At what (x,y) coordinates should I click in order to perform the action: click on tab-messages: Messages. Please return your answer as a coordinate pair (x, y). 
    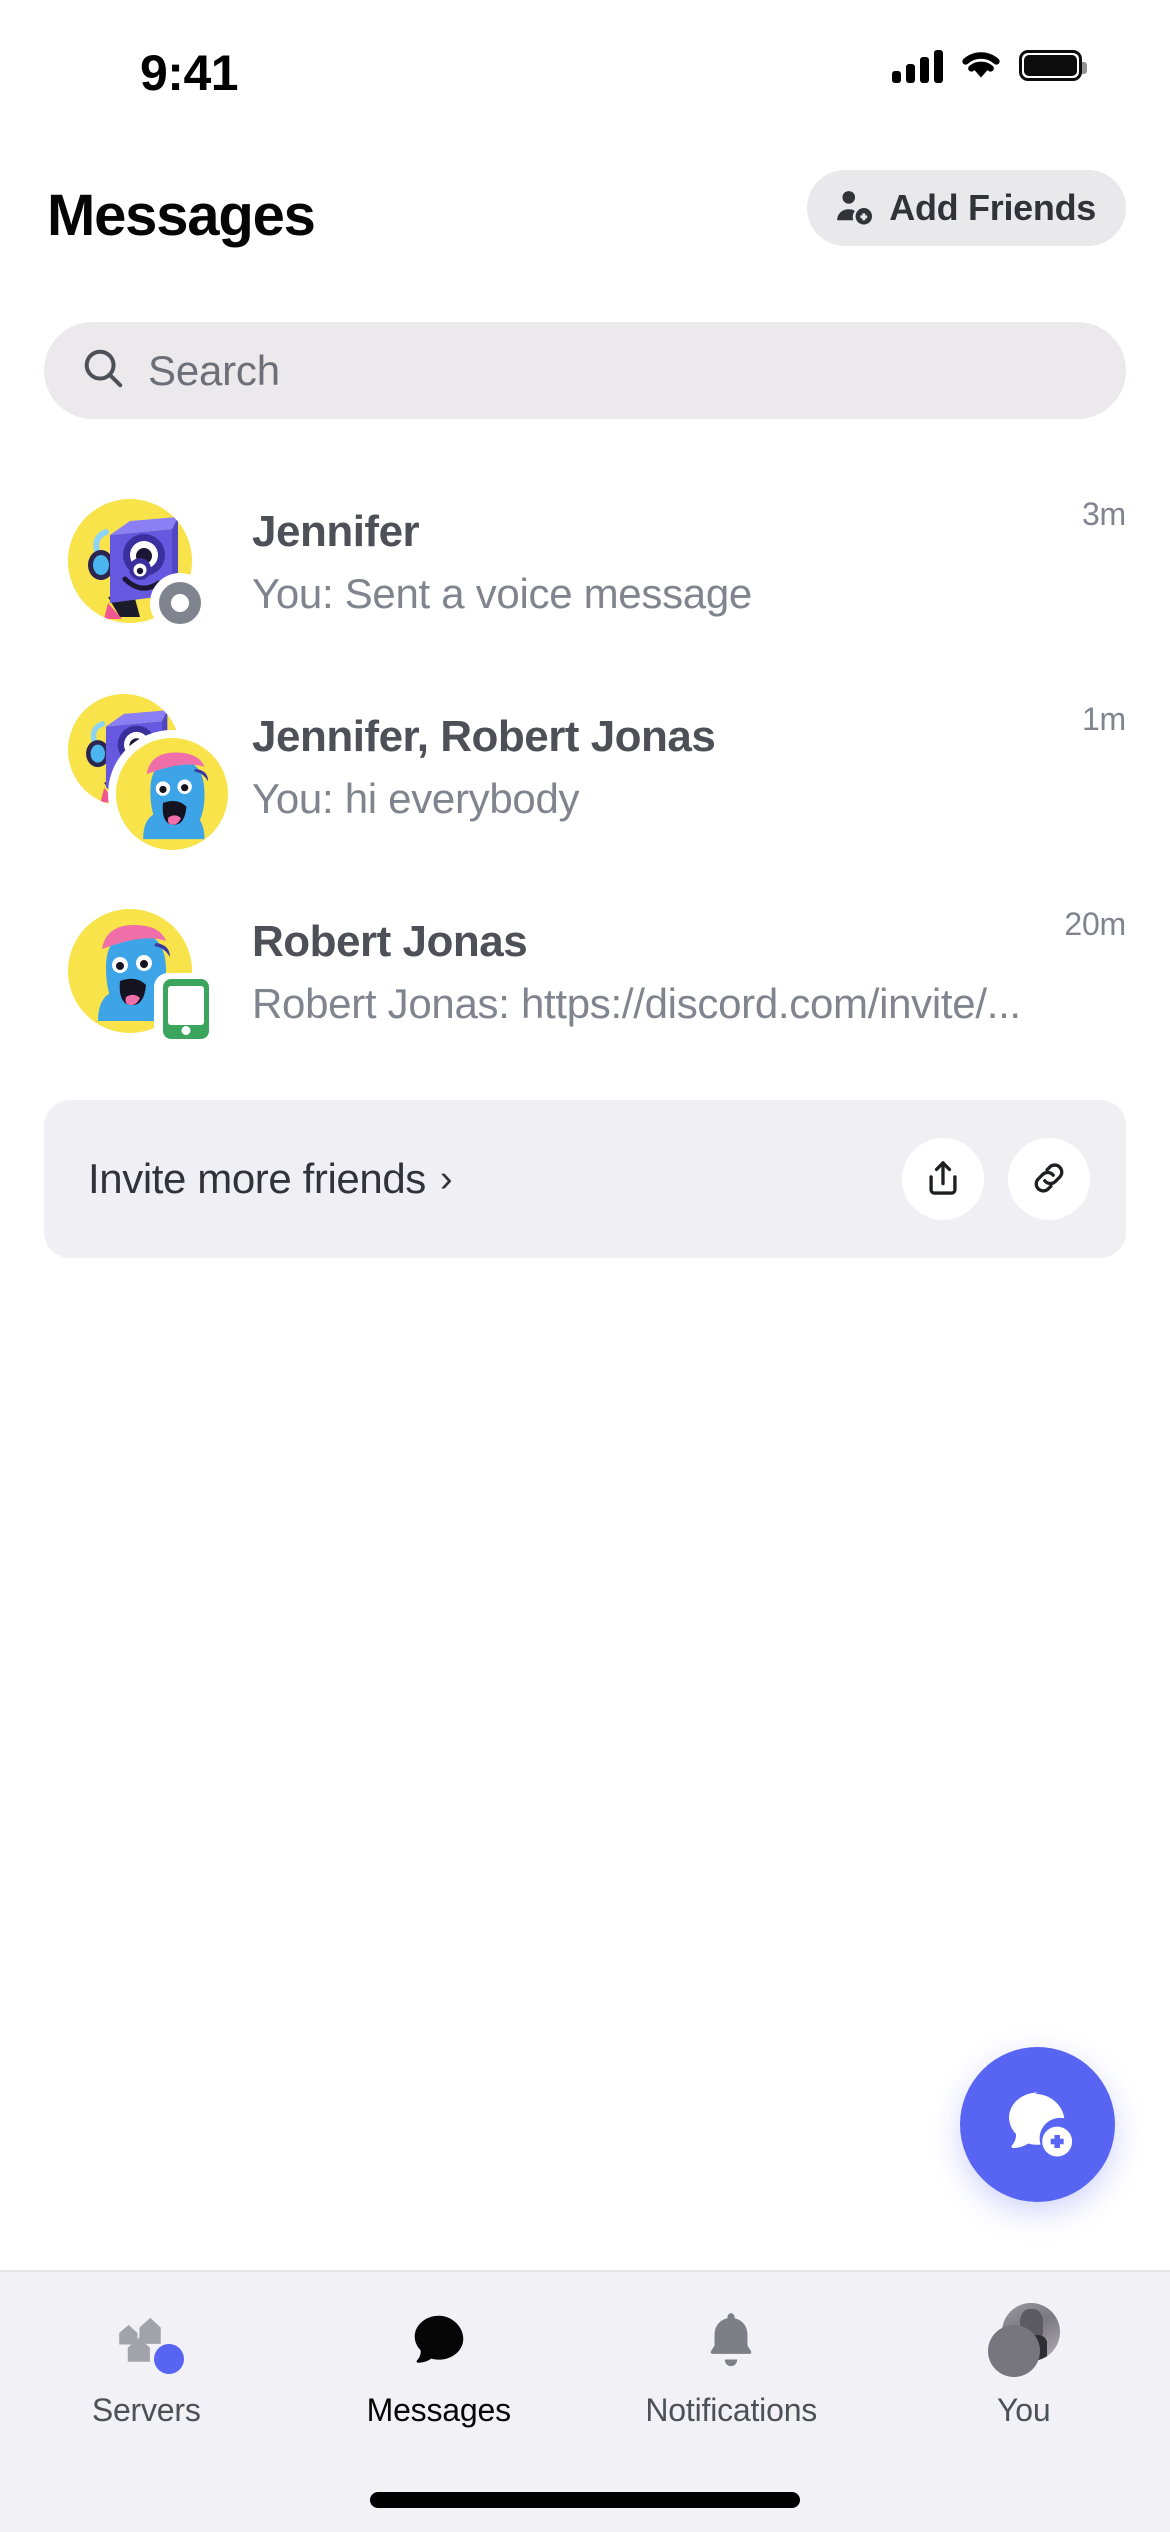
    Looking at the image, I should click on (439, 2366).